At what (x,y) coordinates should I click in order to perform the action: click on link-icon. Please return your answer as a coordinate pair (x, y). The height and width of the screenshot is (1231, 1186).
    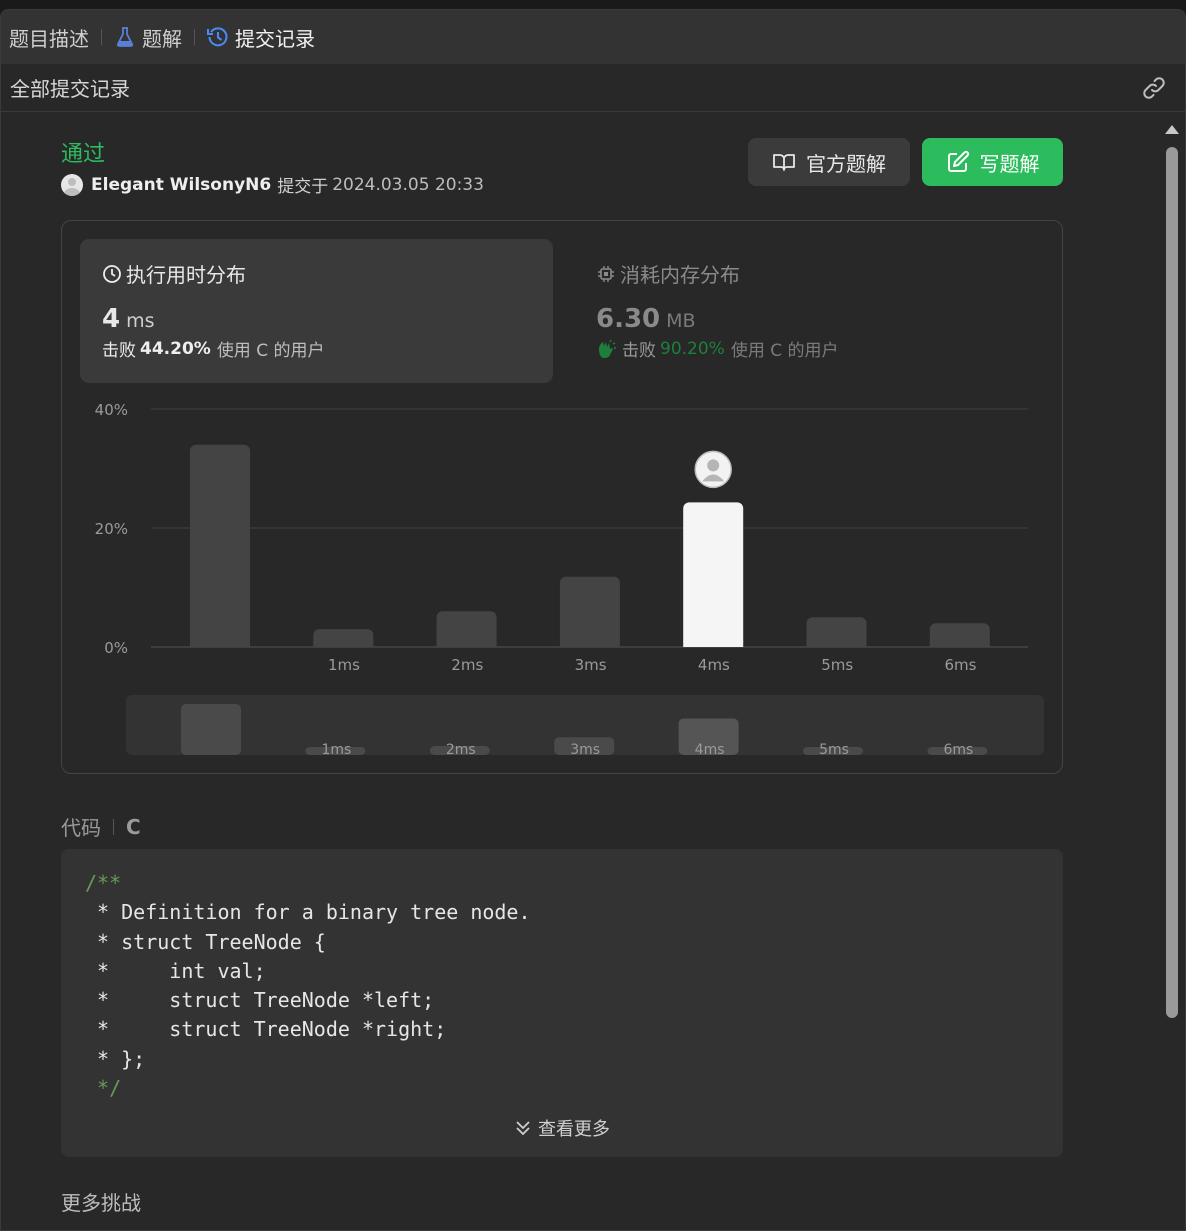
    Looking at the image, I should click on (1154, 88).